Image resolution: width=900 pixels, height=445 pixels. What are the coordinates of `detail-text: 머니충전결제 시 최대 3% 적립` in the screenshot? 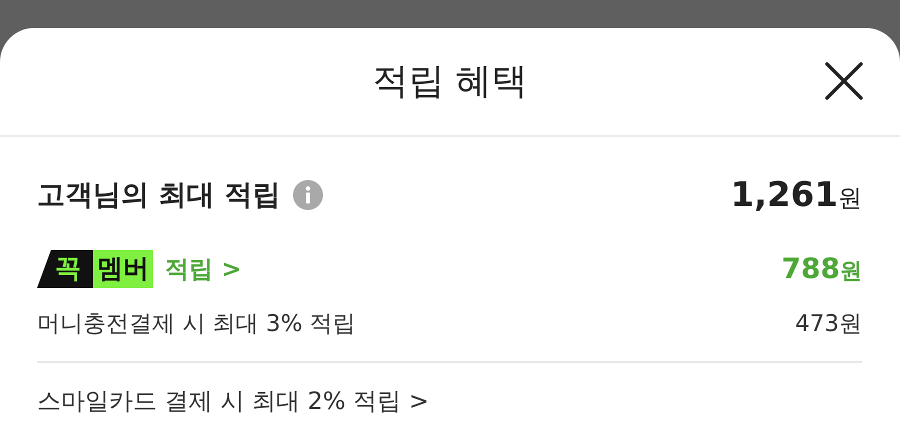 It's located at (196, 324).